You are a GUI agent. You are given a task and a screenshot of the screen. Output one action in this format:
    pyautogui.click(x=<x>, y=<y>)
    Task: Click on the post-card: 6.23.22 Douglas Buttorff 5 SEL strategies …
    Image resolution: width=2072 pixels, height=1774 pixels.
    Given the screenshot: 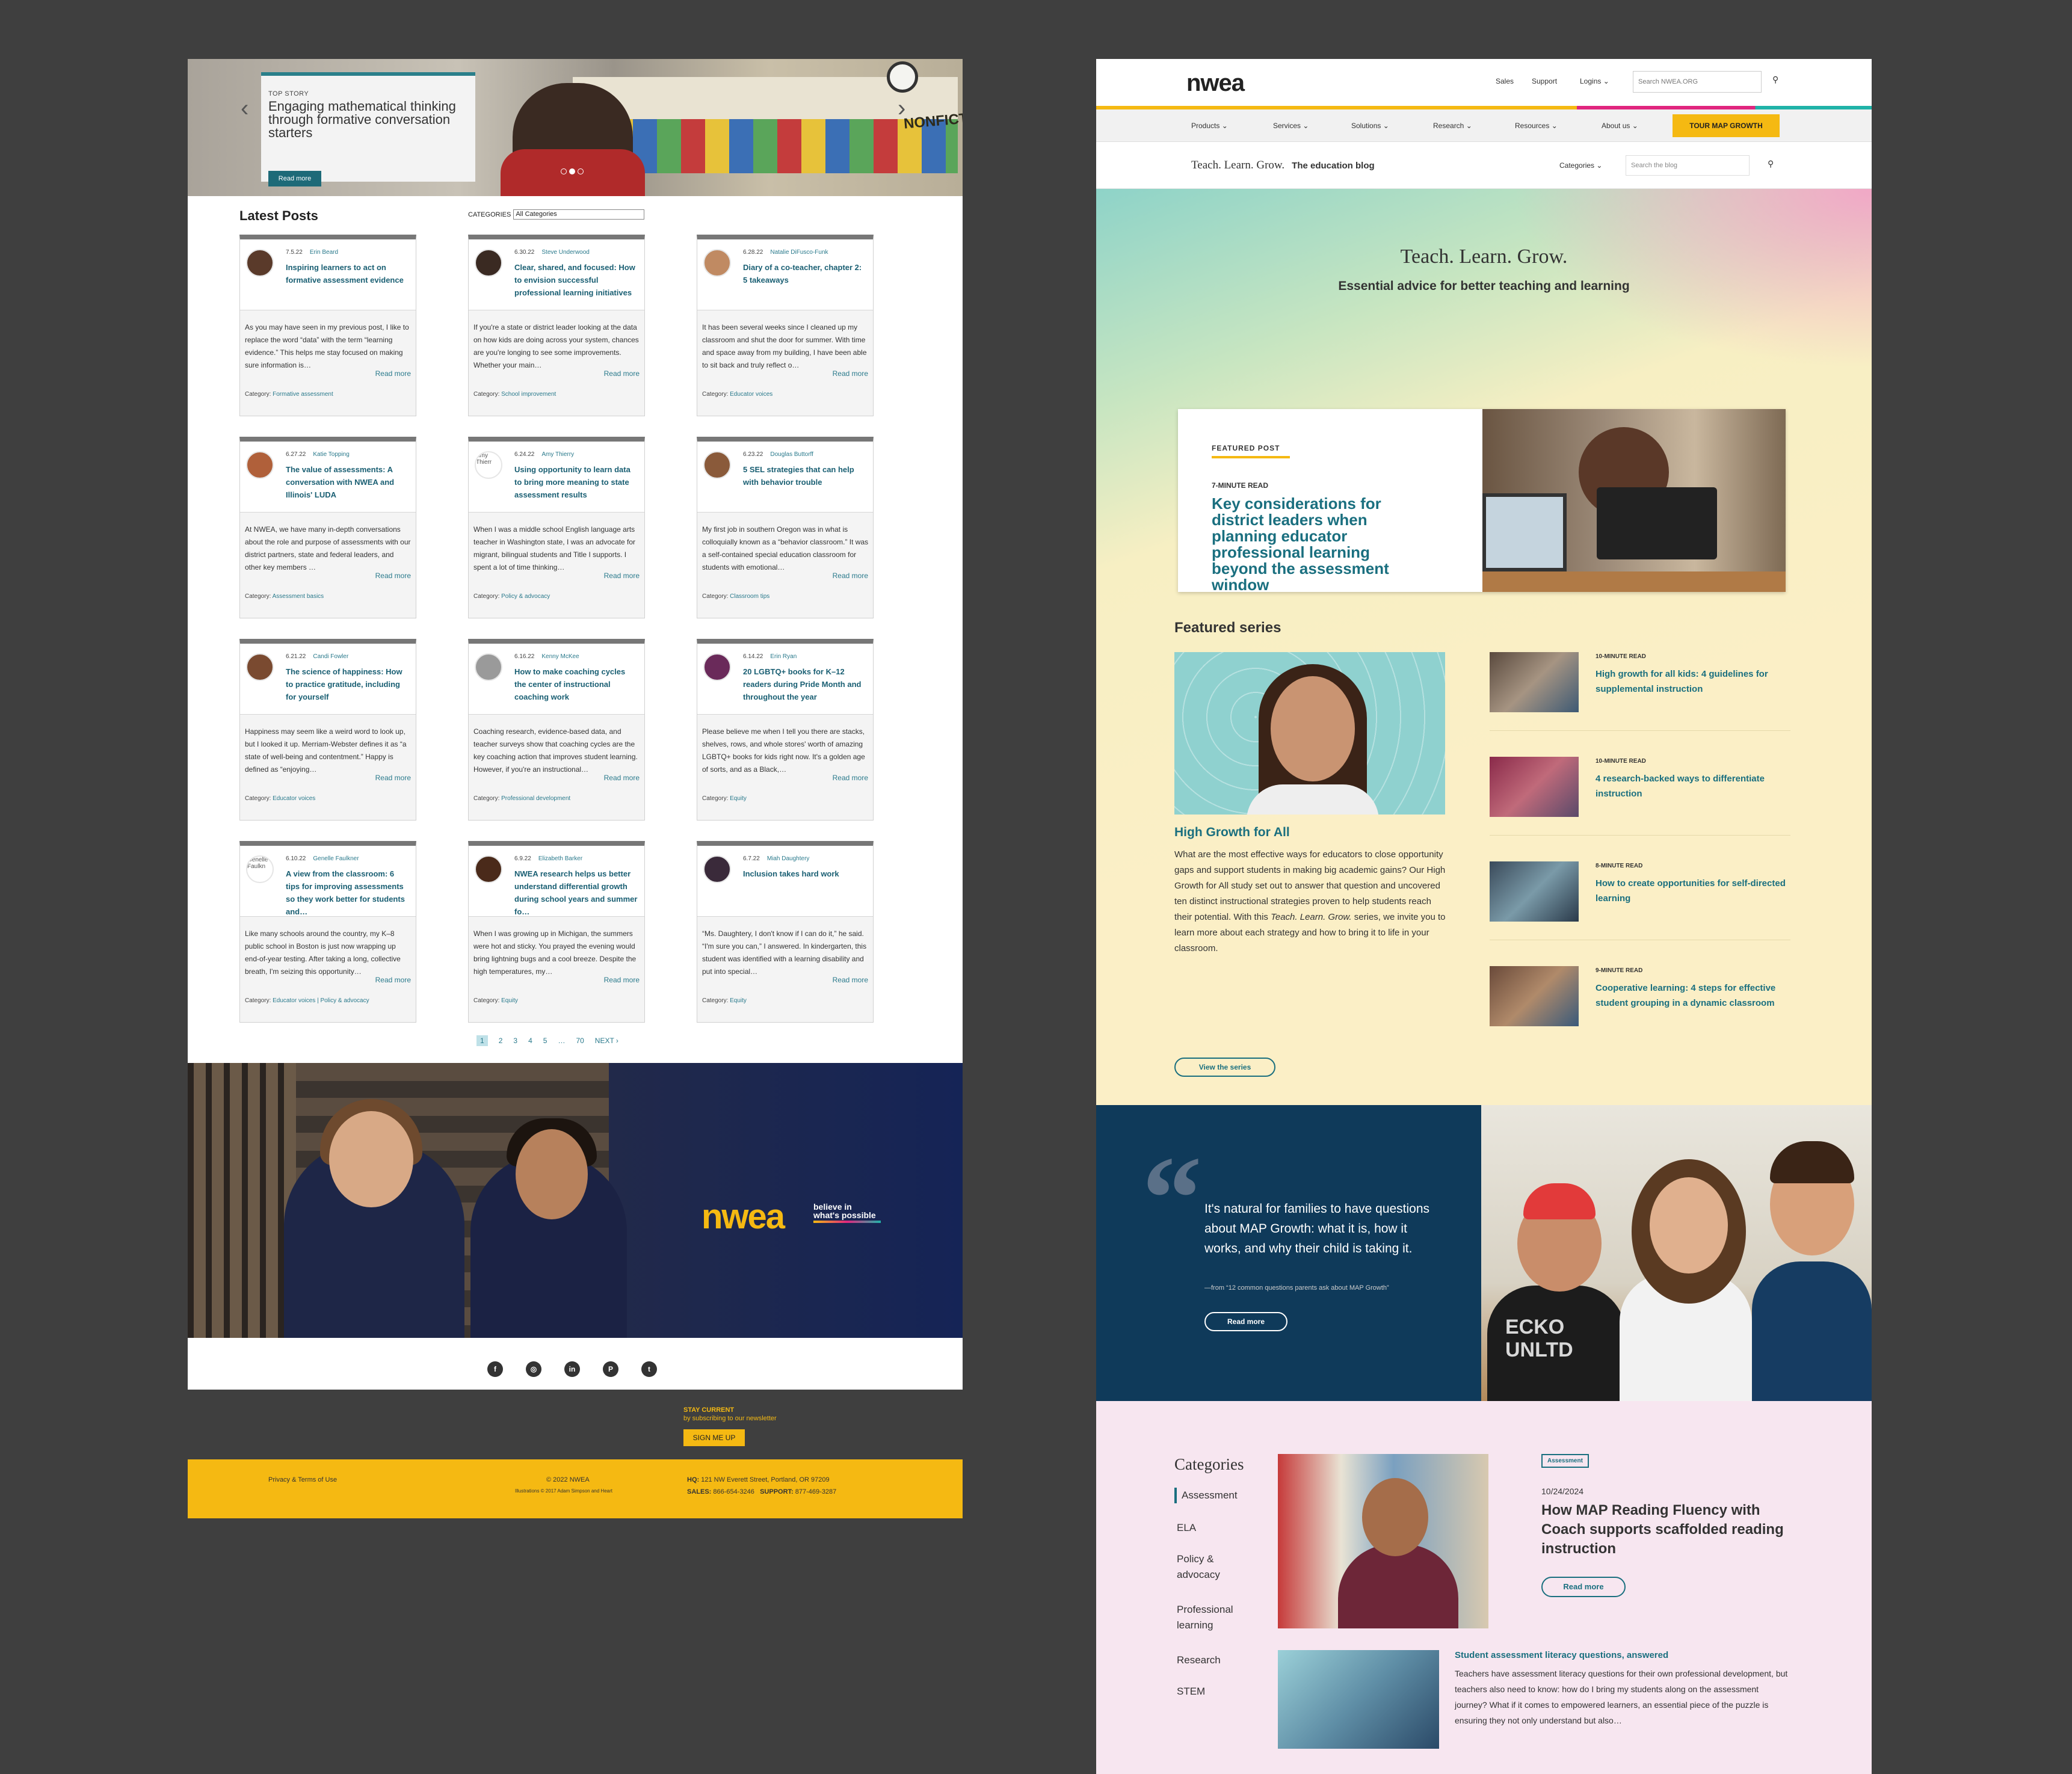 What is the action you would take?
    pyautogui.click(x=785, y=527)
    